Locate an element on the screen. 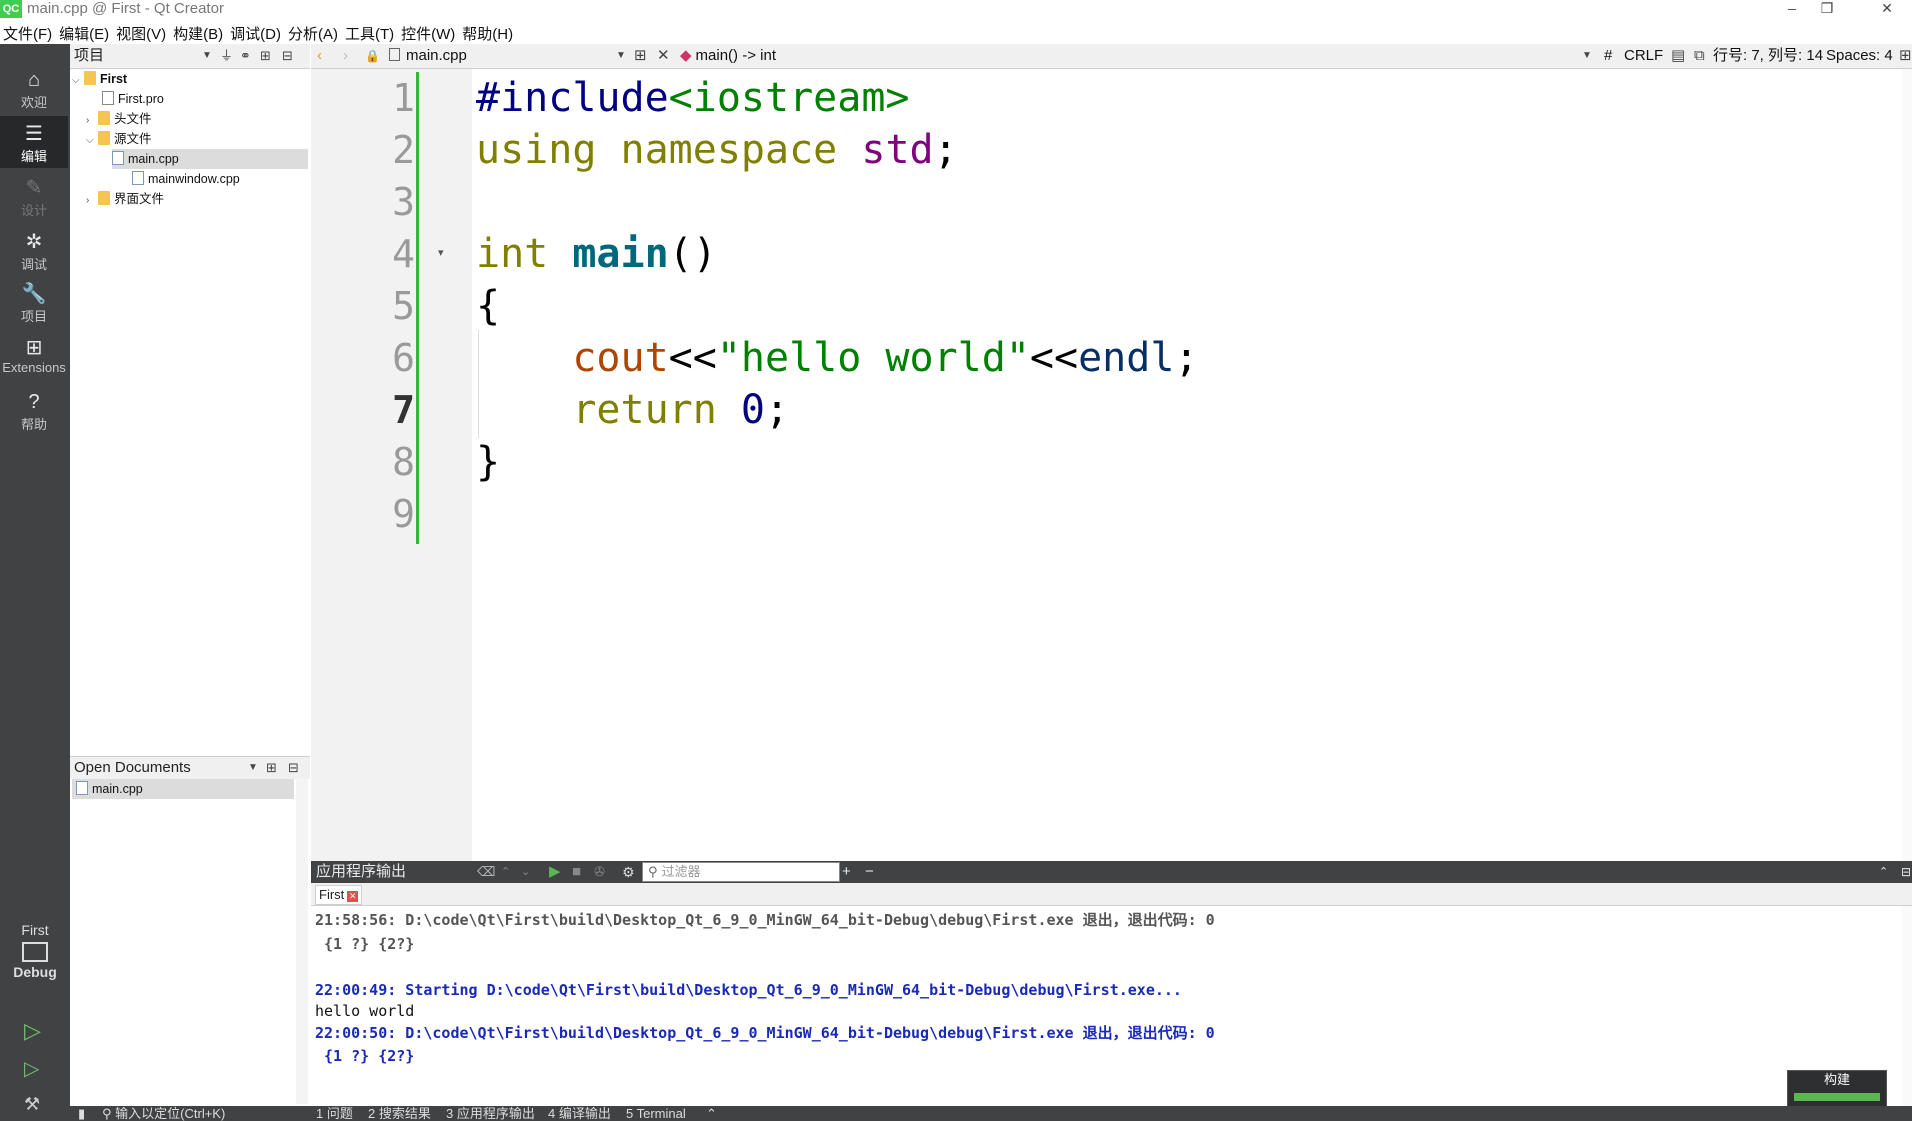  menu-debug: 调试(D) is located at coordinates (256, 33).